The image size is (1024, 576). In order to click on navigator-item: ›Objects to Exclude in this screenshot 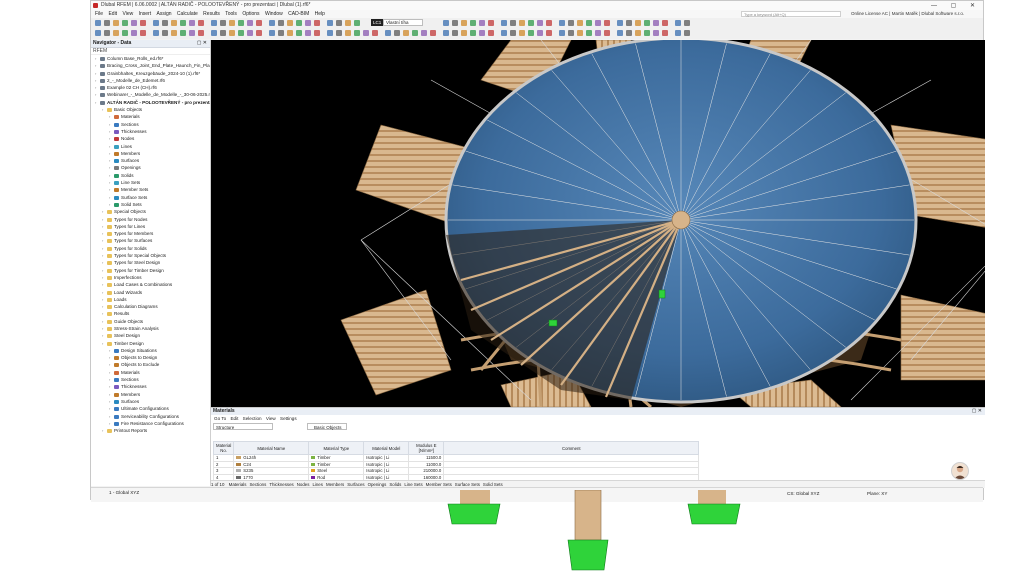, I will do `click(150, 364)`.